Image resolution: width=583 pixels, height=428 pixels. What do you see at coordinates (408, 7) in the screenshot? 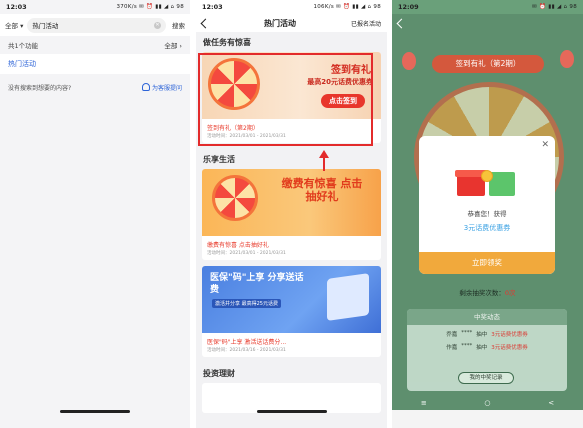
I see `status-time: 12:09` at bounding box center [408, 7].